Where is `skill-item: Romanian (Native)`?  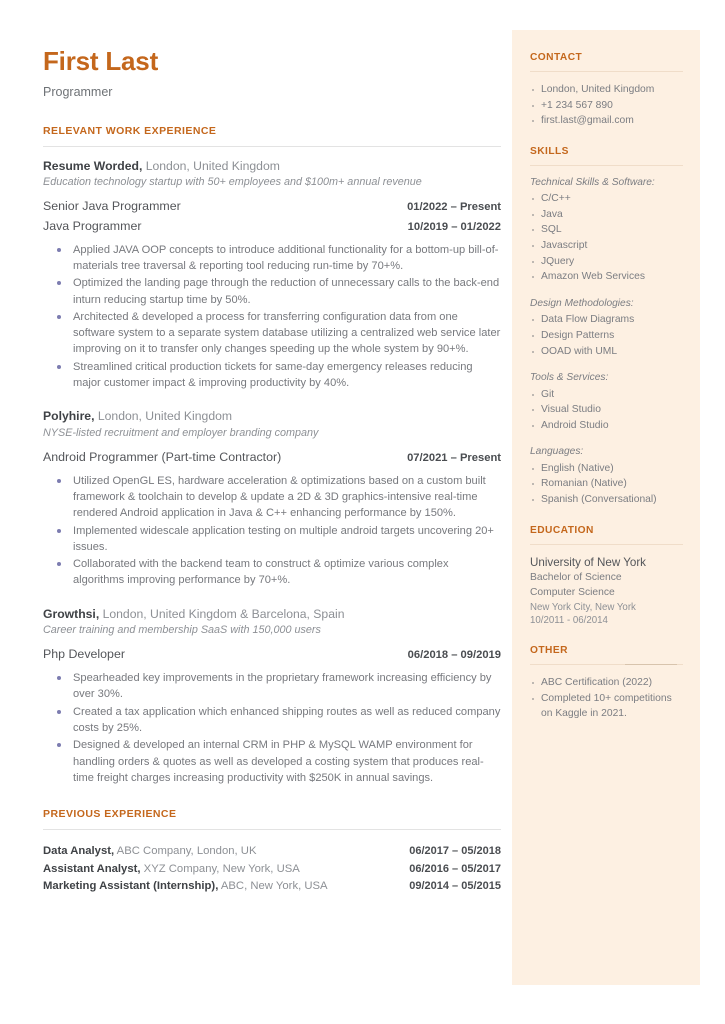 skill-item: Romanian (Native) is located at coordinates (606, 484).